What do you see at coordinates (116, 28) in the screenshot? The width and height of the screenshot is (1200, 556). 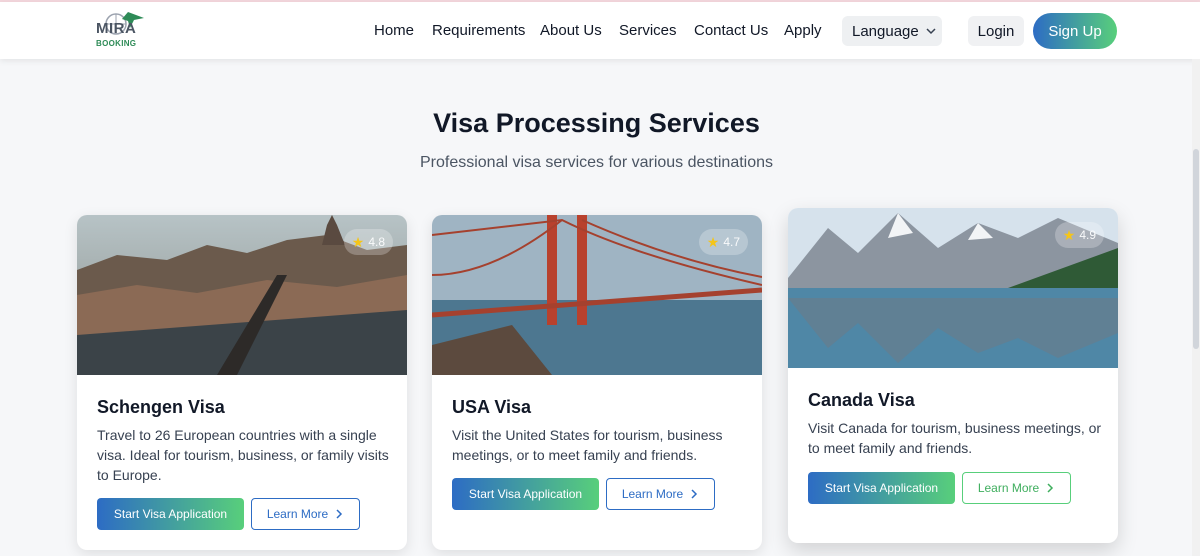 I see `brand-name: MIRA` at bounding box center [116, 28].